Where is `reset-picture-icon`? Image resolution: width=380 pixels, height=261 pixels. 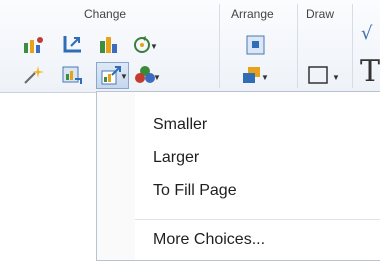 reset-picture-icon is located at coordinates (72, 75).